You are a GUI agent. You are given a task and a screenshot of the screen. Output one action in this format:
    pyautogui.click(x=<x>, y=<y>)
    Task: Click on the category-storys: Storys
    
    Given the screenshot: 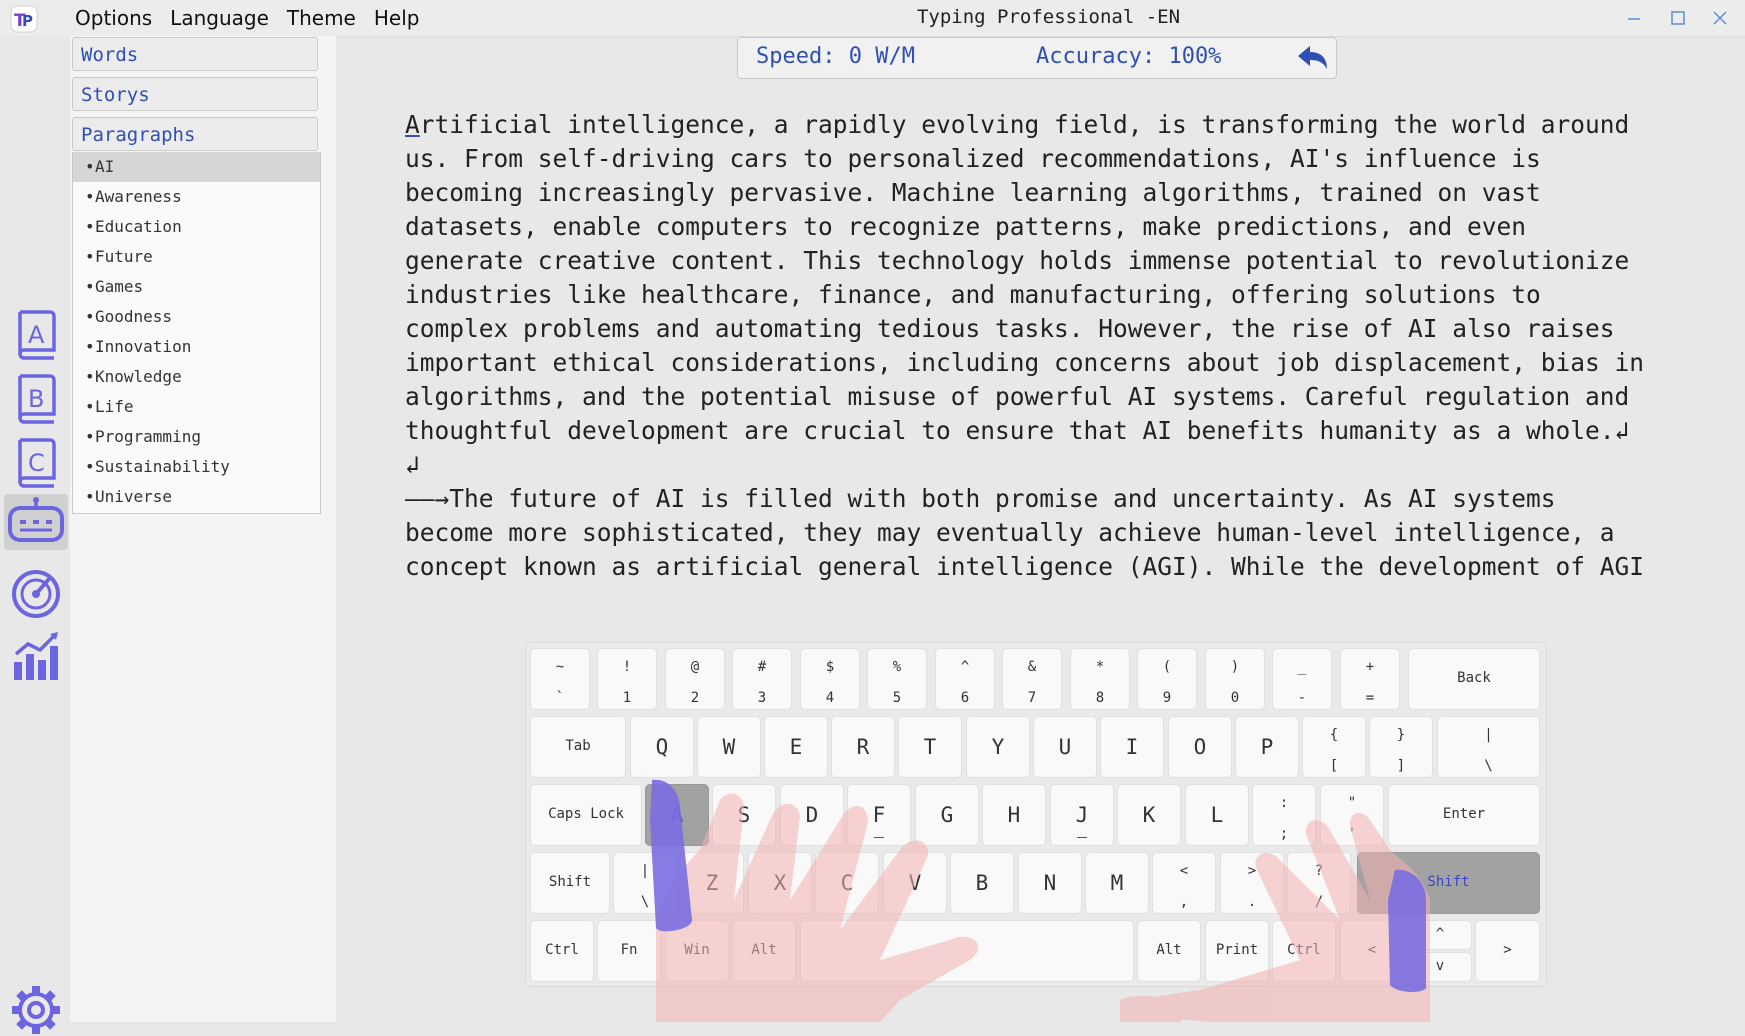 What is the action you would take?
    pyautogui.click(x=195, y=94)
    